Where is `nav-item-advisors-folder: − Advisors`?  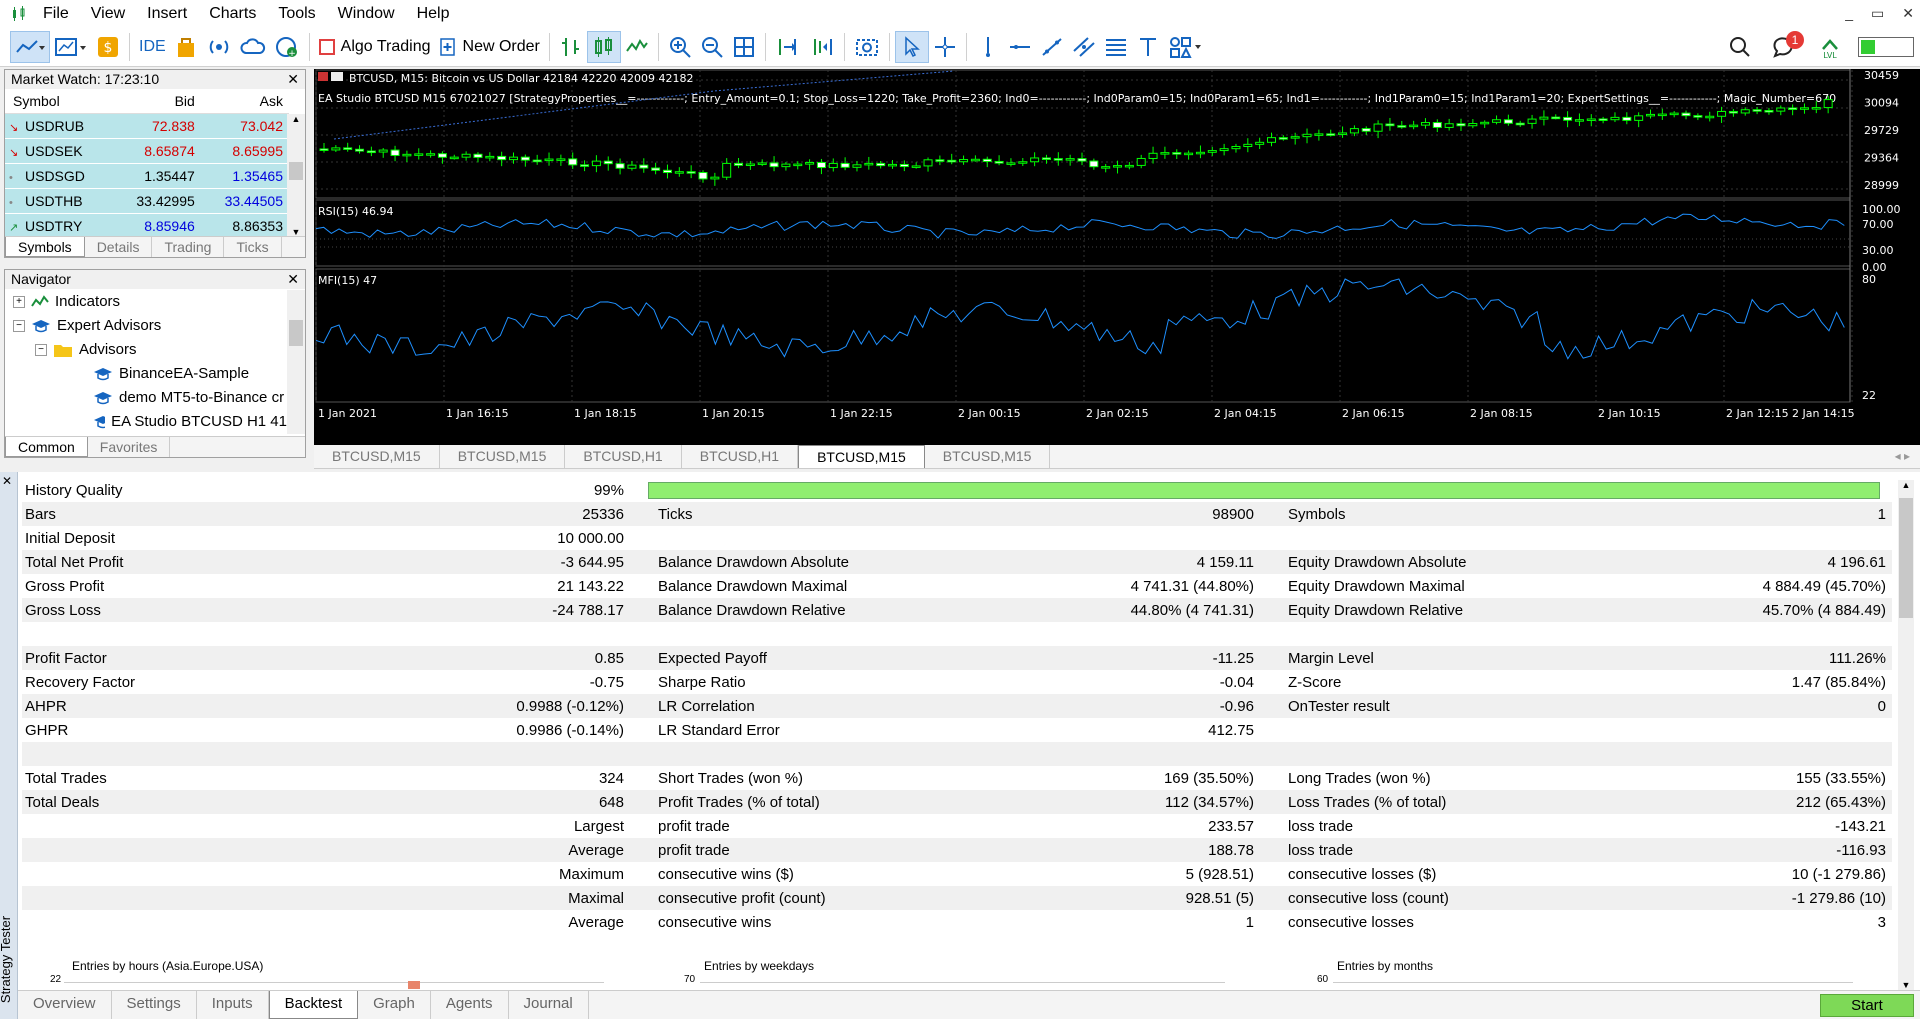 nav-item-advisors-folder: − Advisors is located at coordinates (146, 350).